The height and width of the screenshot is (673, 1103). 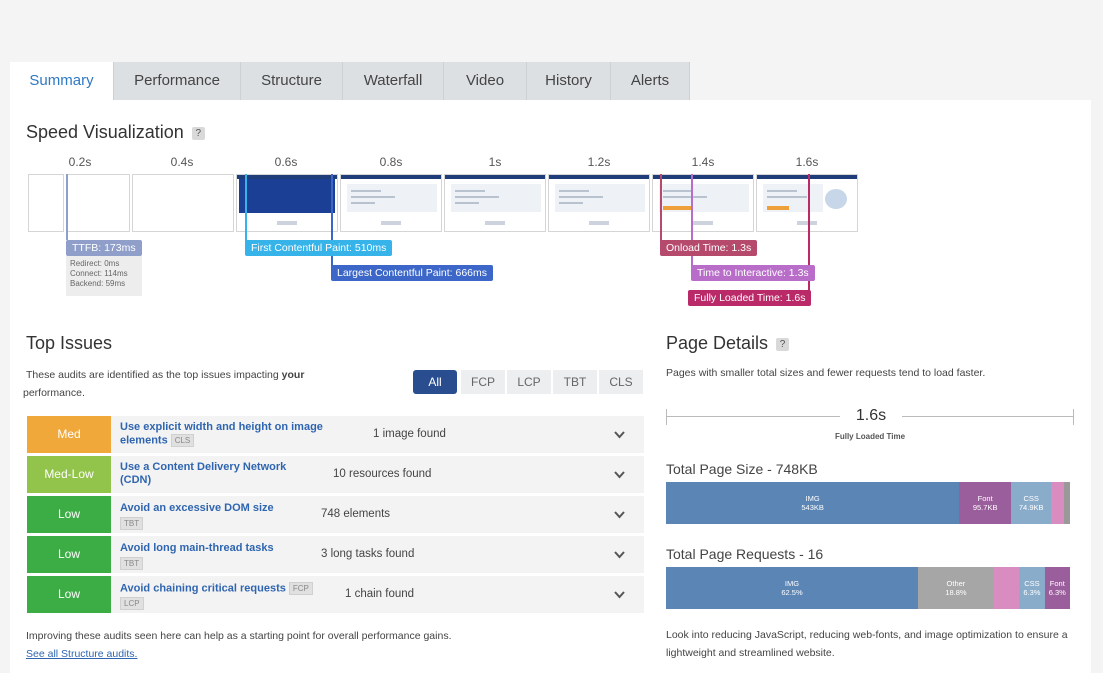 What do you see at coordinates (750, 298) in the screenshot?
I see `fully-loaded-badge: Fully Loaded Time: 1.6s` at bounding box center [750, 298].